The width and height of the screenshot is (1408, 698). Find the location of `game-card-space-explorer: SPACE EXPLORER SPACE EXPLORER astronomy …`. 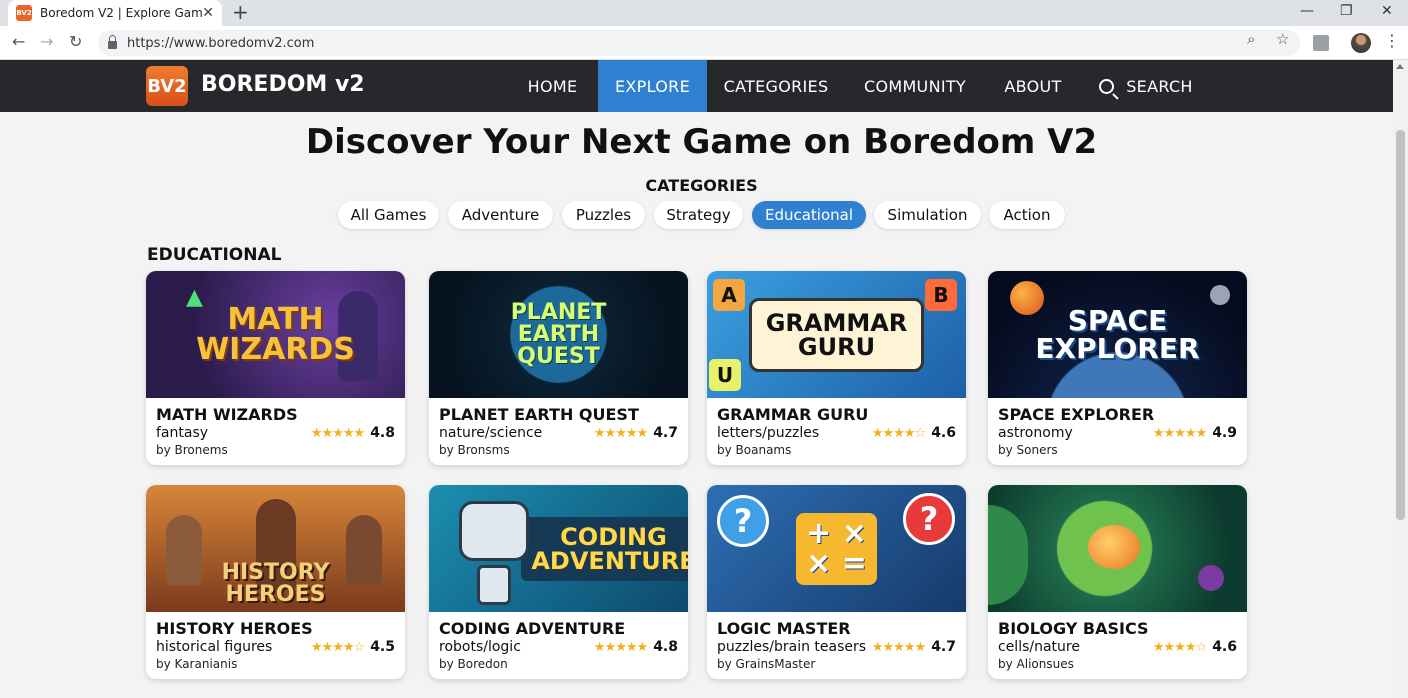

game-card-space-explorer: SPACE EXPLORER SPACE EXPLORER astronomy … is located at coordinates (1117, 368).